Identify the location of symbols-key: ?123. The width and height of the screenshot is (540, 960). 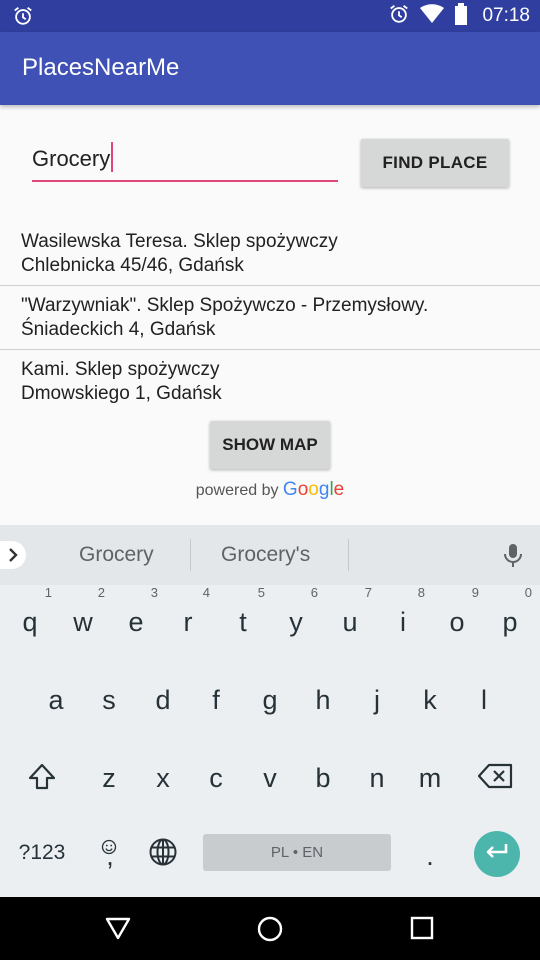
(42, 853).